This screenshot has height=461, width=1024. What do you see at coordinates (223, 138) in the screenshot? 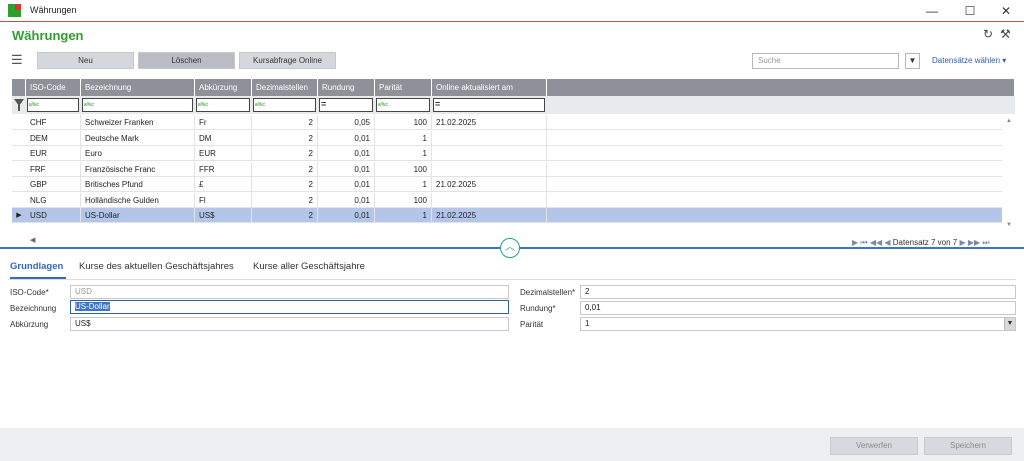
I see `cell-abkuerzung: DM` at bounding box center [223, 138].